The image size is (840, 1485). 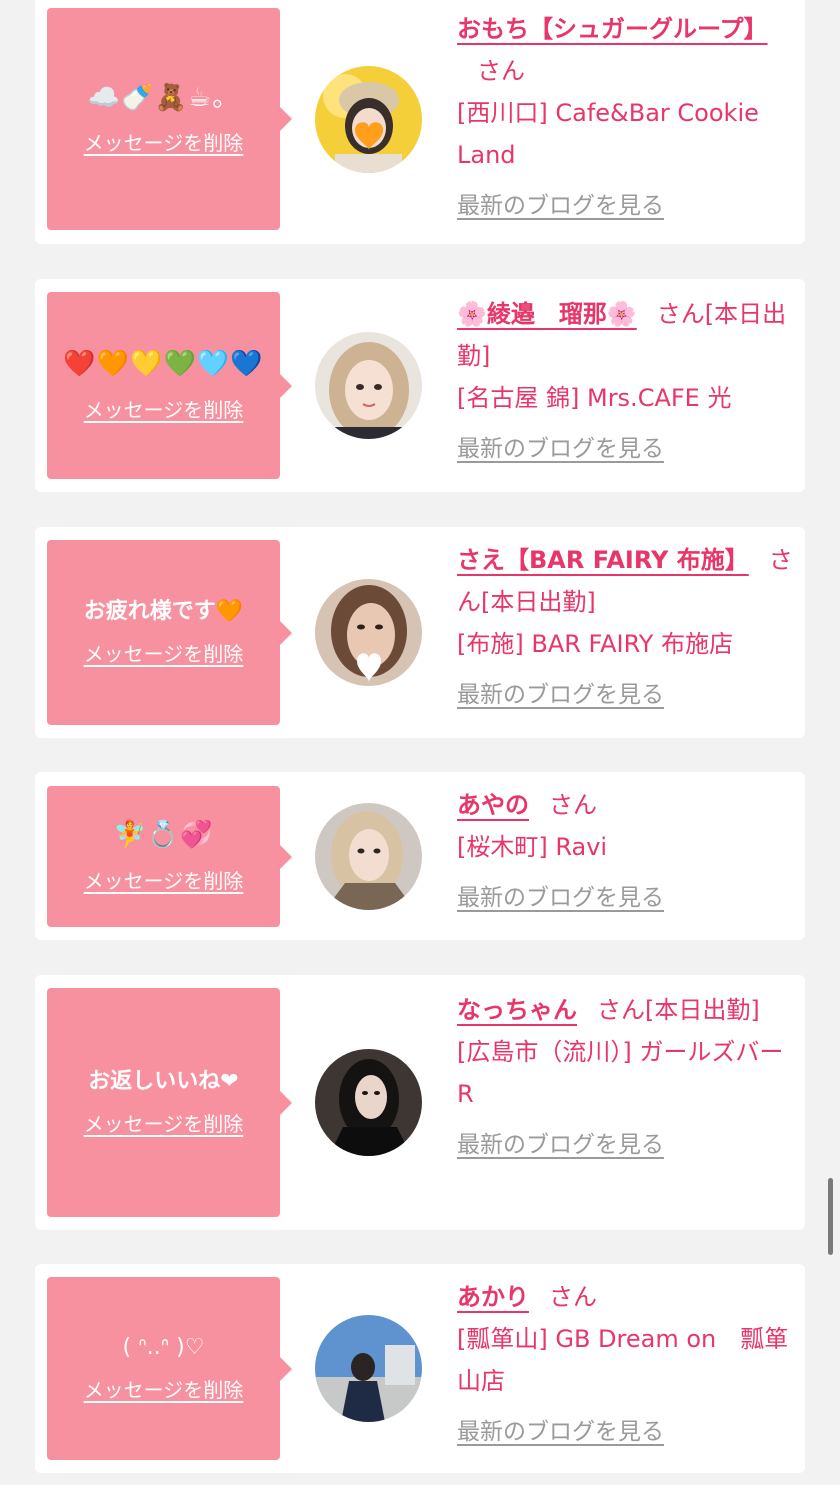 I want to click on shop-name: [桜木町] Ravi, so click(x=532, y=847).